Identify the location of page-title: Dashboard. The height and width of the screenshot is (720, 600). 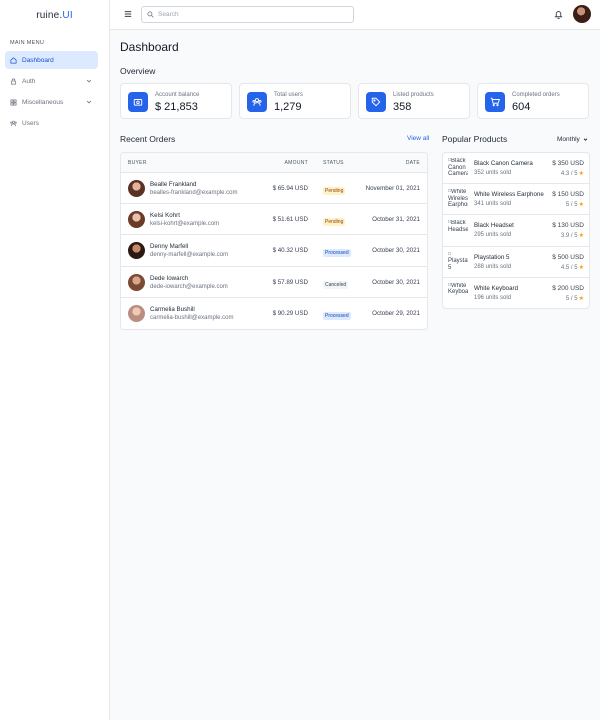
(149, 47).